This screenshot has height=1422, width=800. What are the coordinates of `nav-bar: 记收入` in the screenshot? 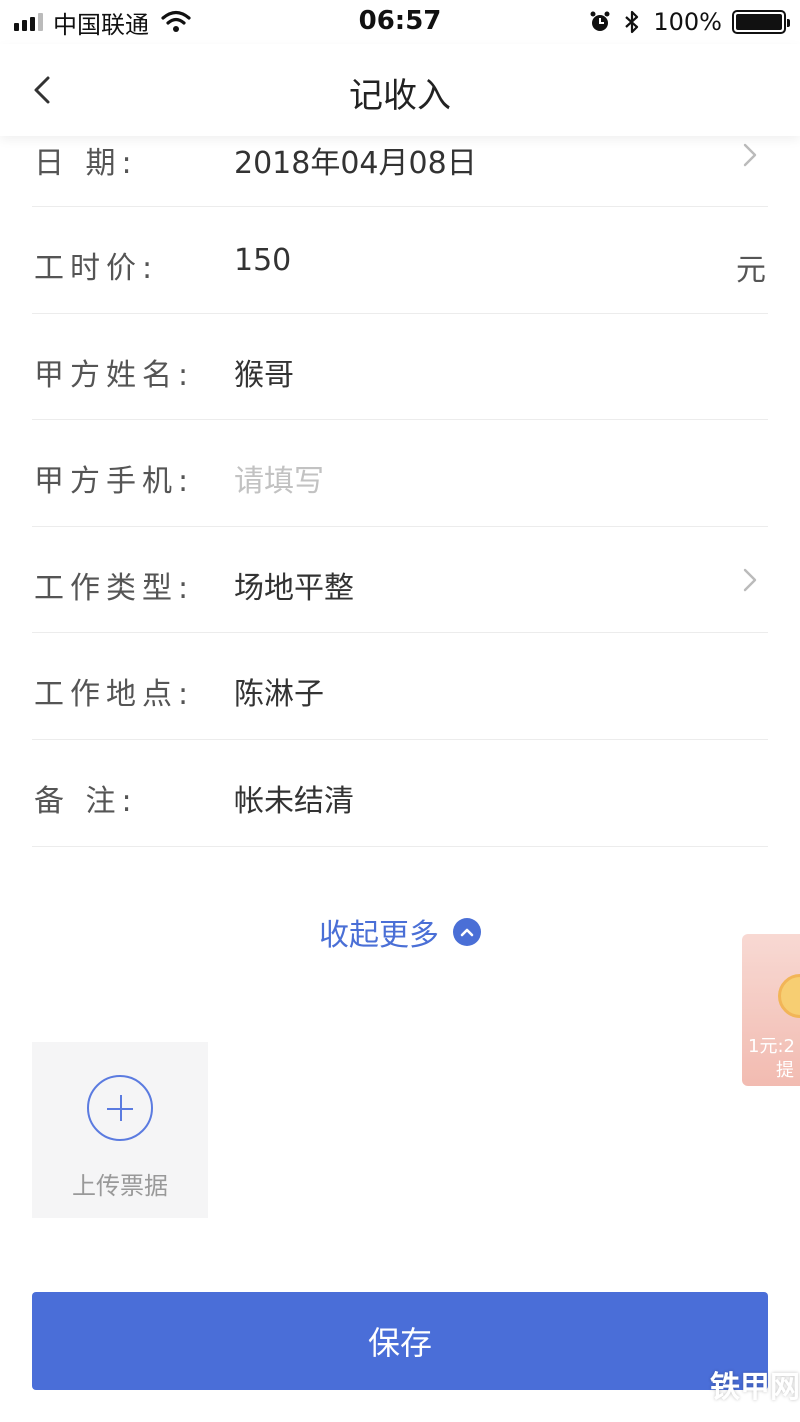 It's located at (400, 90).